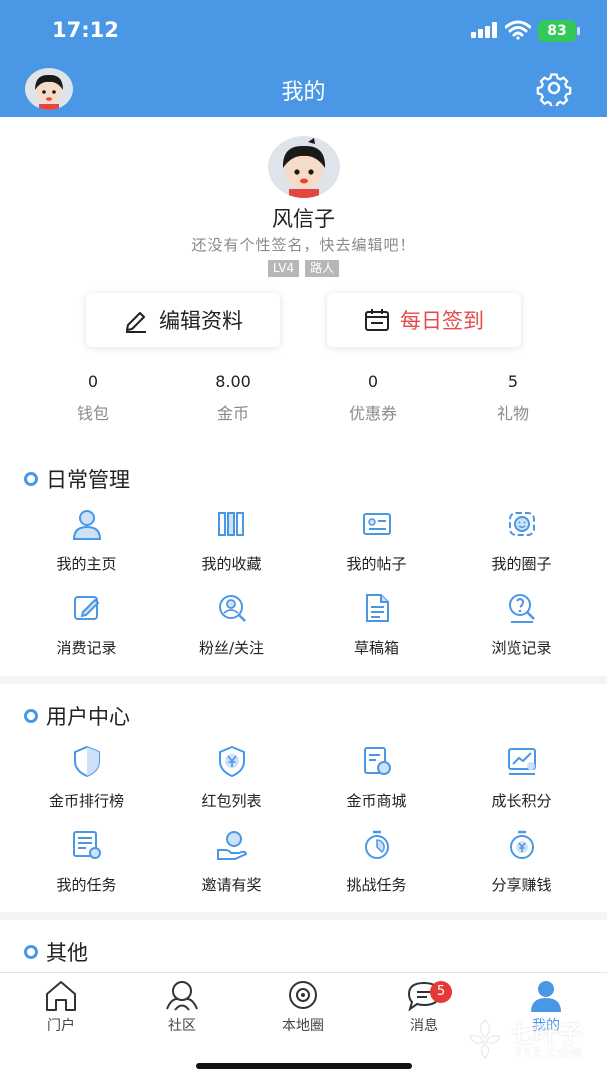 This screenshot has width=607, height=1080. I want to click on status-bar: 17:12 83, so click(303, 31).